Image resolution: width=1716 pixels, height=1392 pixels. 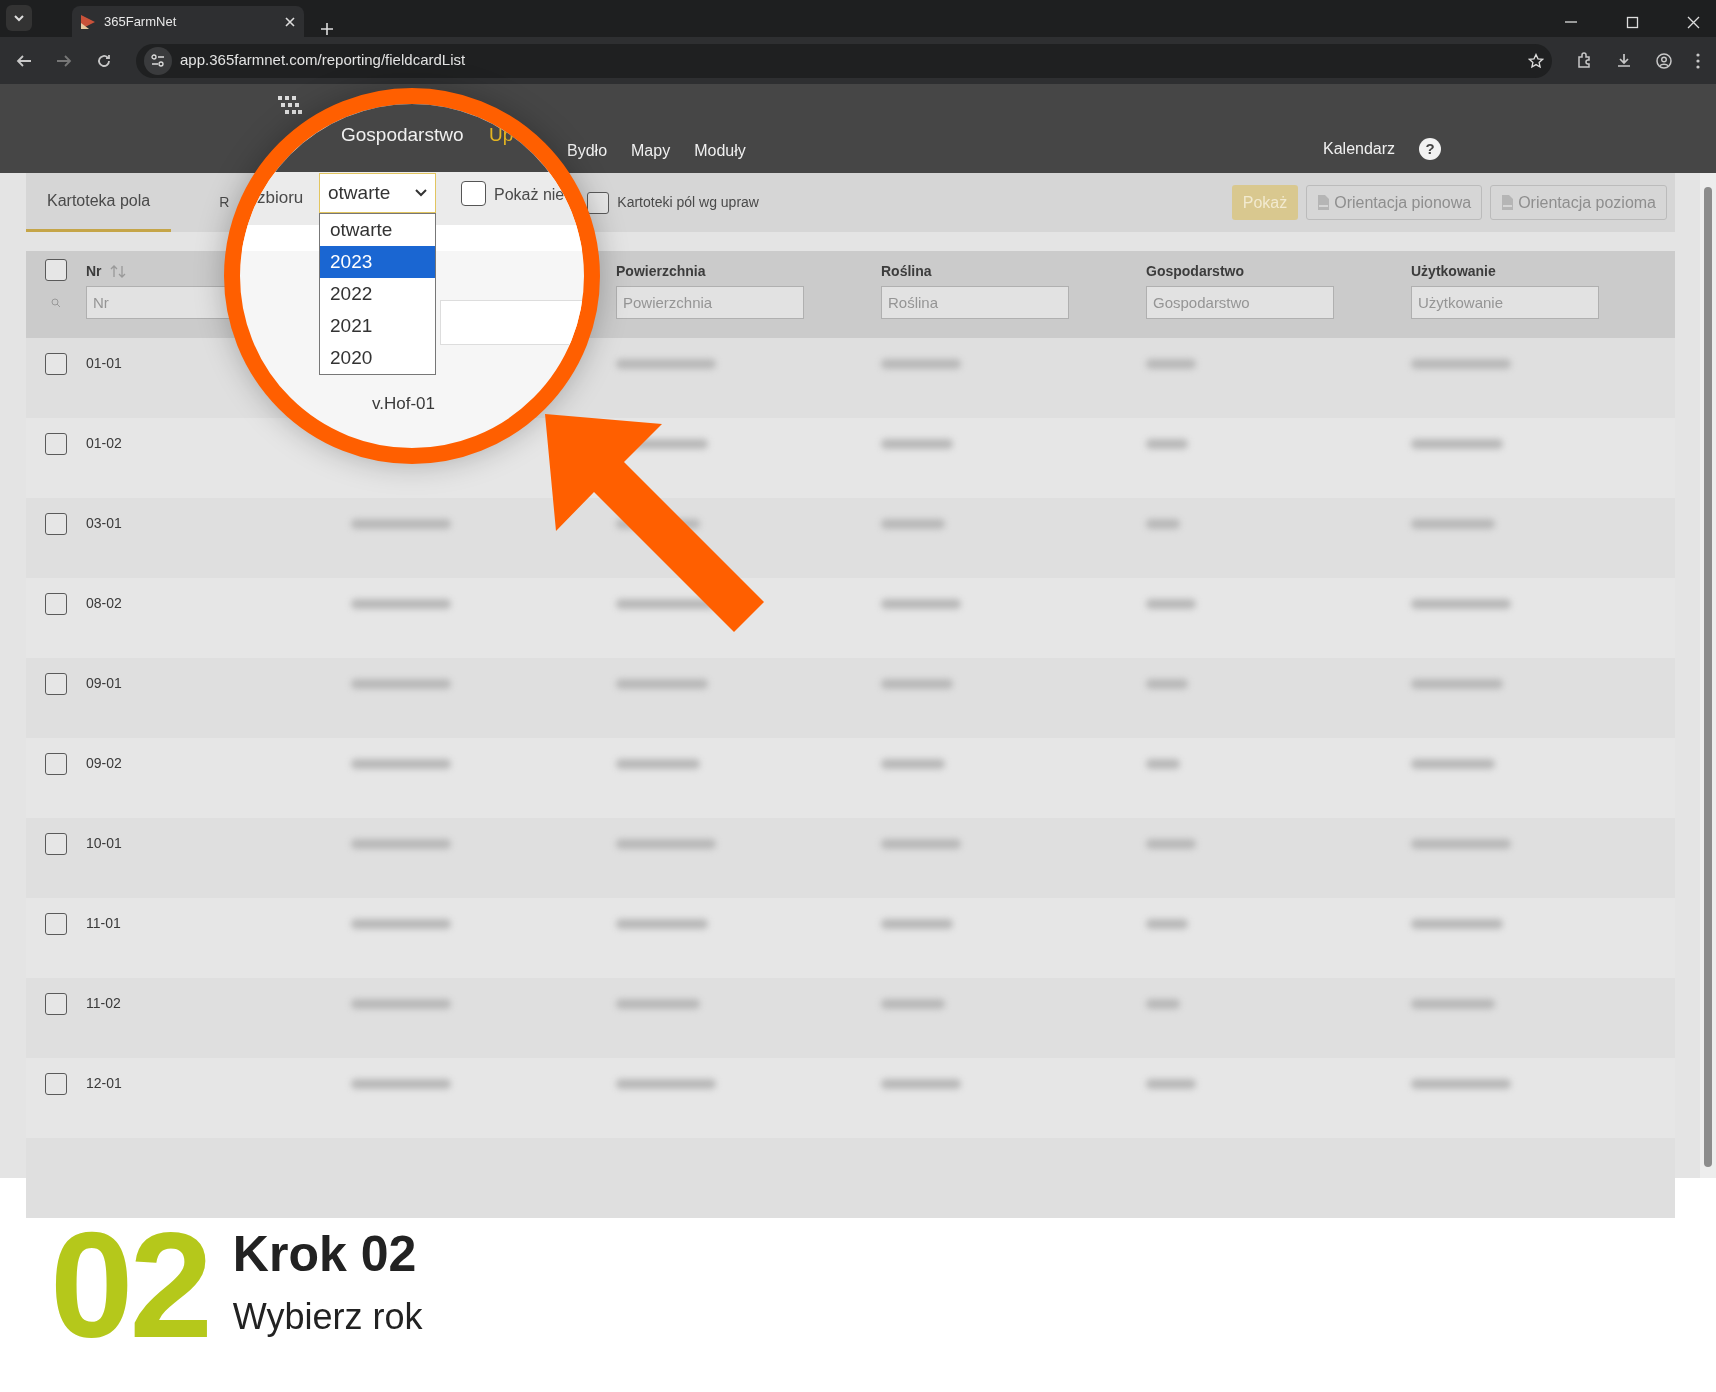 I want to click on step-number: 02, so click(x=129, y=1285).